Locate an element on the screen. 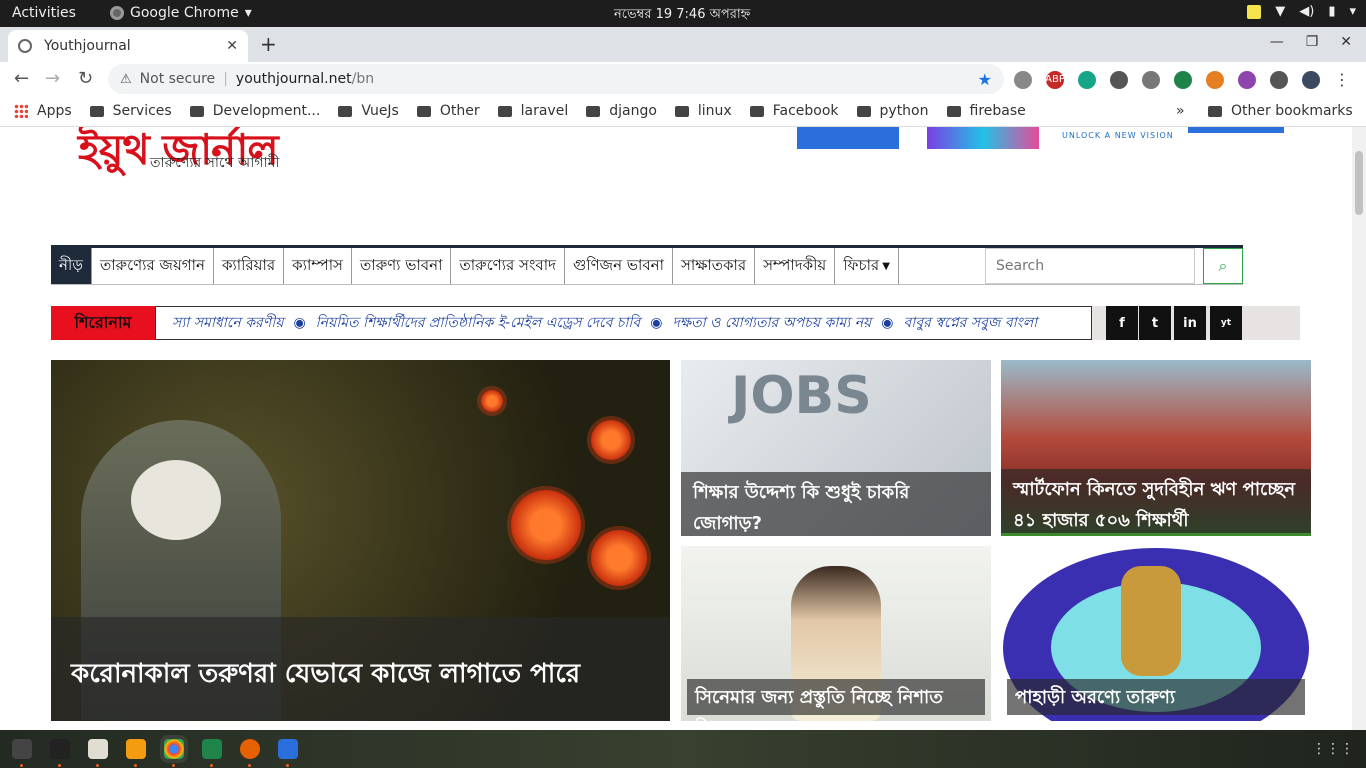  text-editor-icon is located at coordinates (288, 753).